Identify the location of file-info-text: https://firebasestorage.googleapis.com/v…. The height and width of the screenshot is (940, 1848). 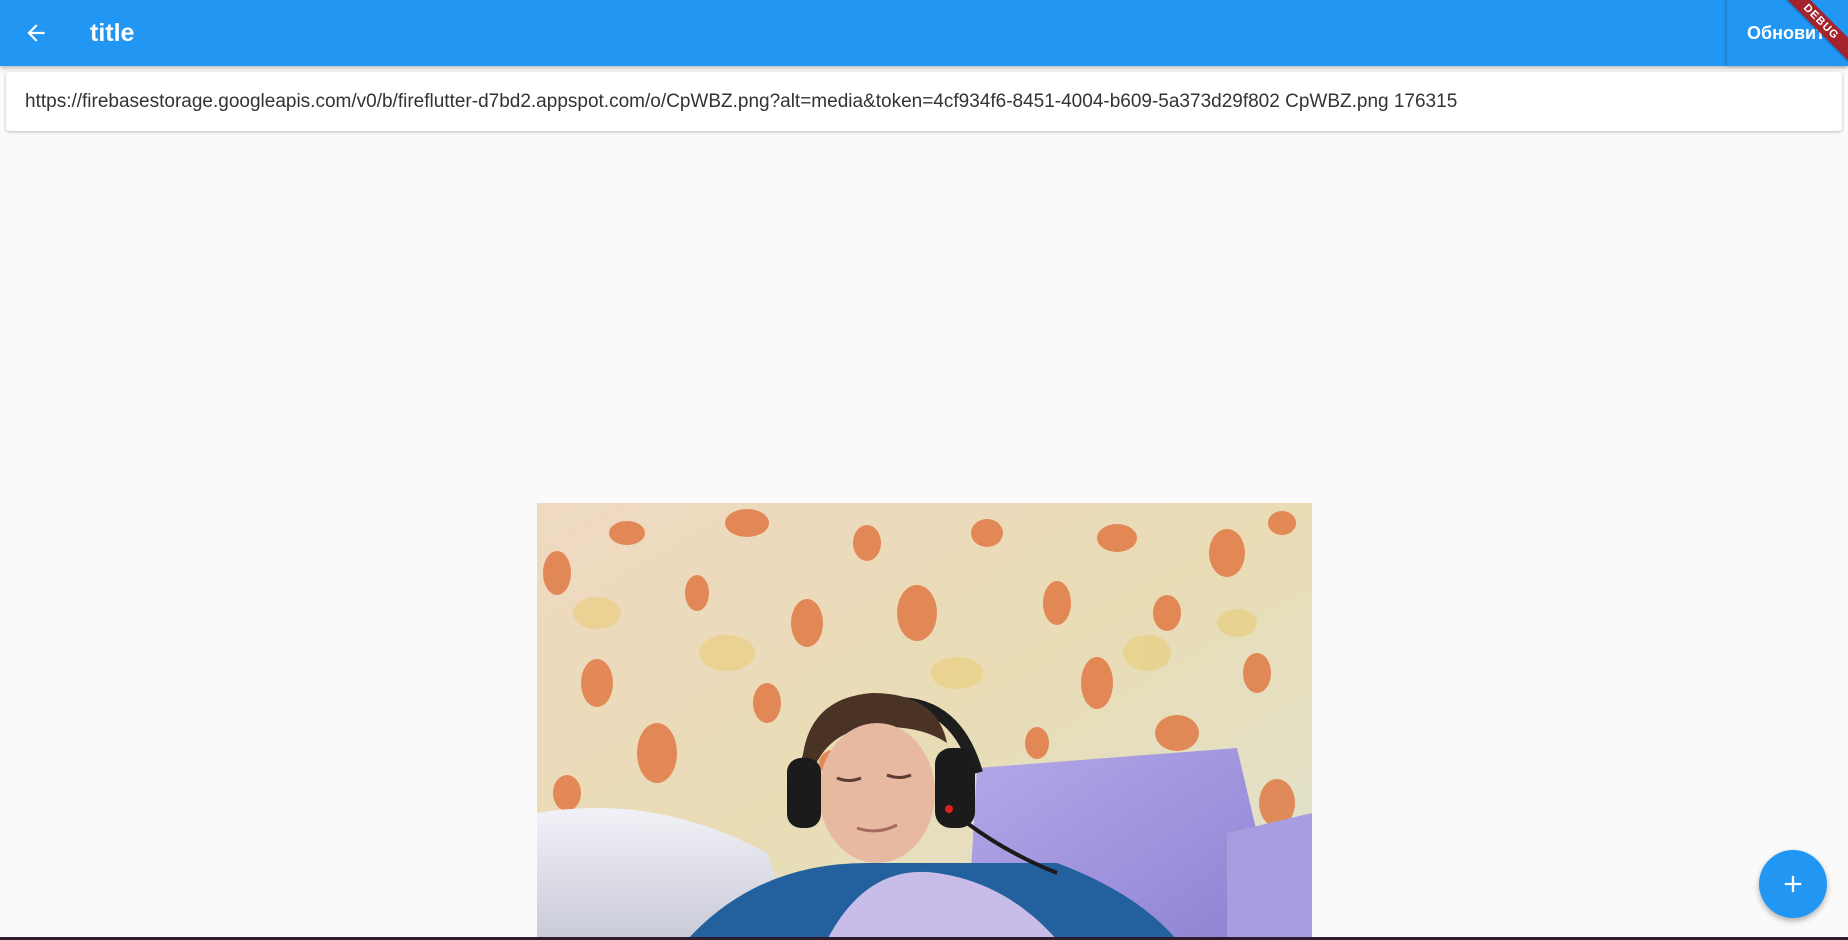
(741, 101).